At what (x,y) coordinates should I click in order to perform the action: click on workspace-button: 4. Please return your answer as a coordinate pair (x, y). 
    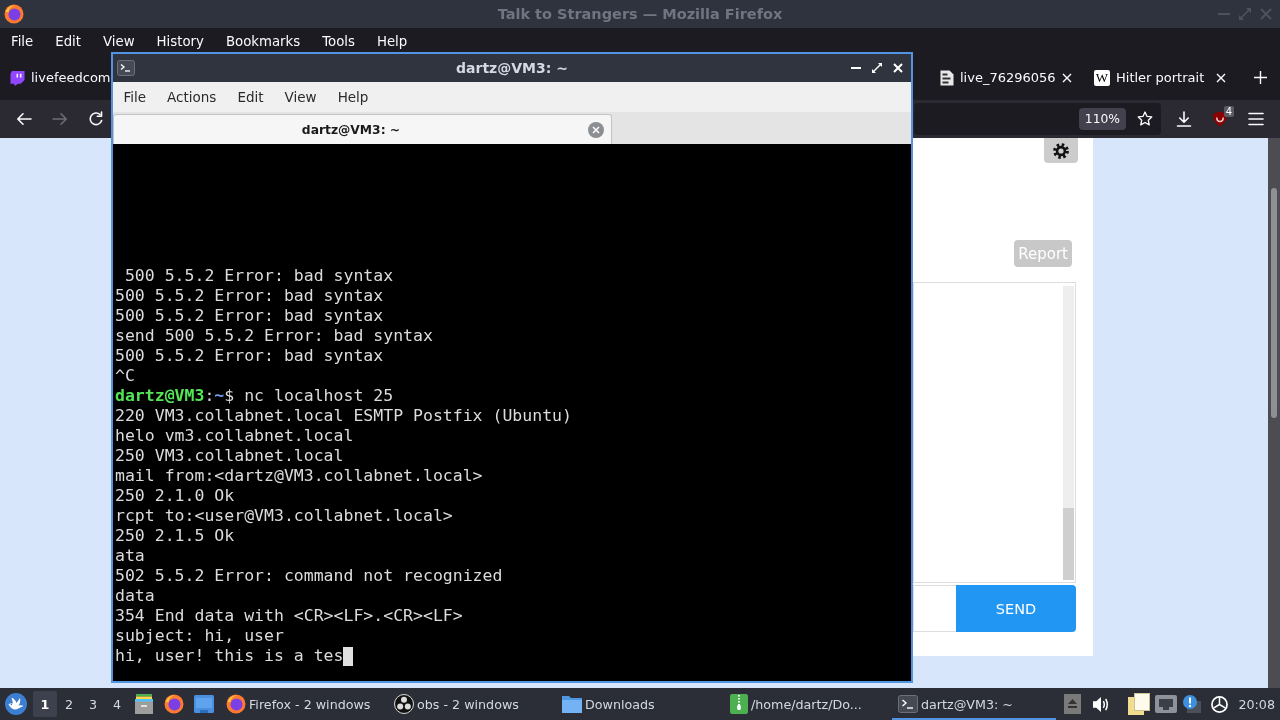
    Looking at the image, I should click on (117, 704).